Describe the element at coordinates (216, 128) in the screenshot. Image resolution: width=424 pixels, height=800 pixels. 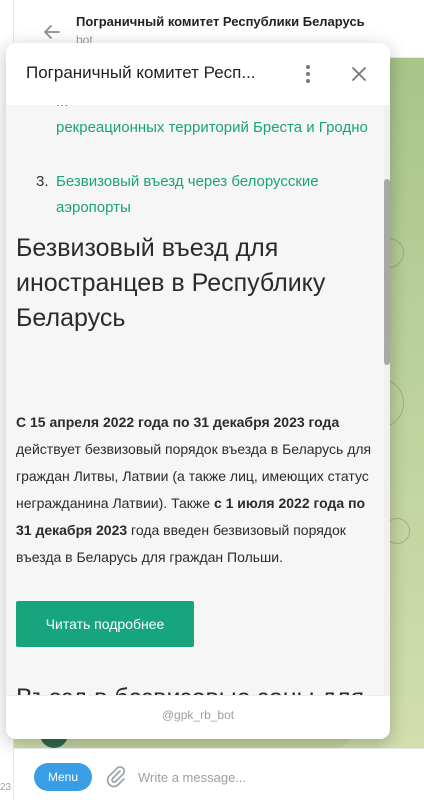
I see `toc-link-recreational: рекреационных территорий Бреста и Гродно` at that location.